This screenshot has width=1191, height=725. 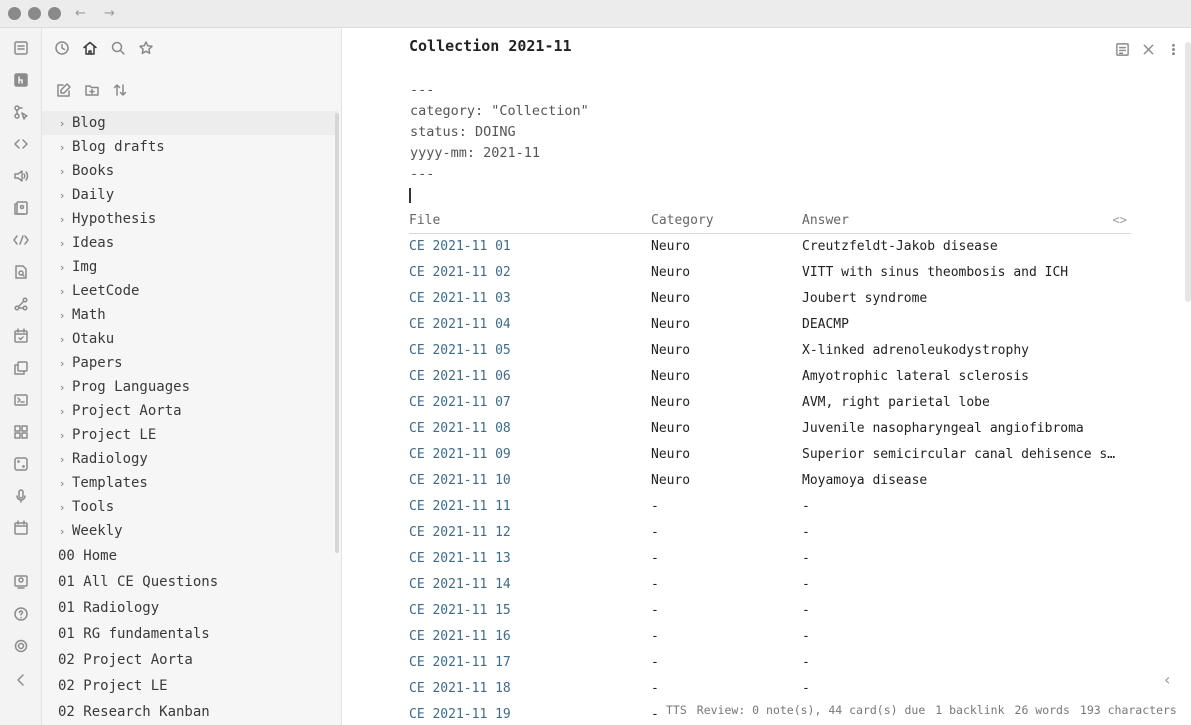 I want to click on file-link: CE 2021-11 18, so click(x=460, y=688).